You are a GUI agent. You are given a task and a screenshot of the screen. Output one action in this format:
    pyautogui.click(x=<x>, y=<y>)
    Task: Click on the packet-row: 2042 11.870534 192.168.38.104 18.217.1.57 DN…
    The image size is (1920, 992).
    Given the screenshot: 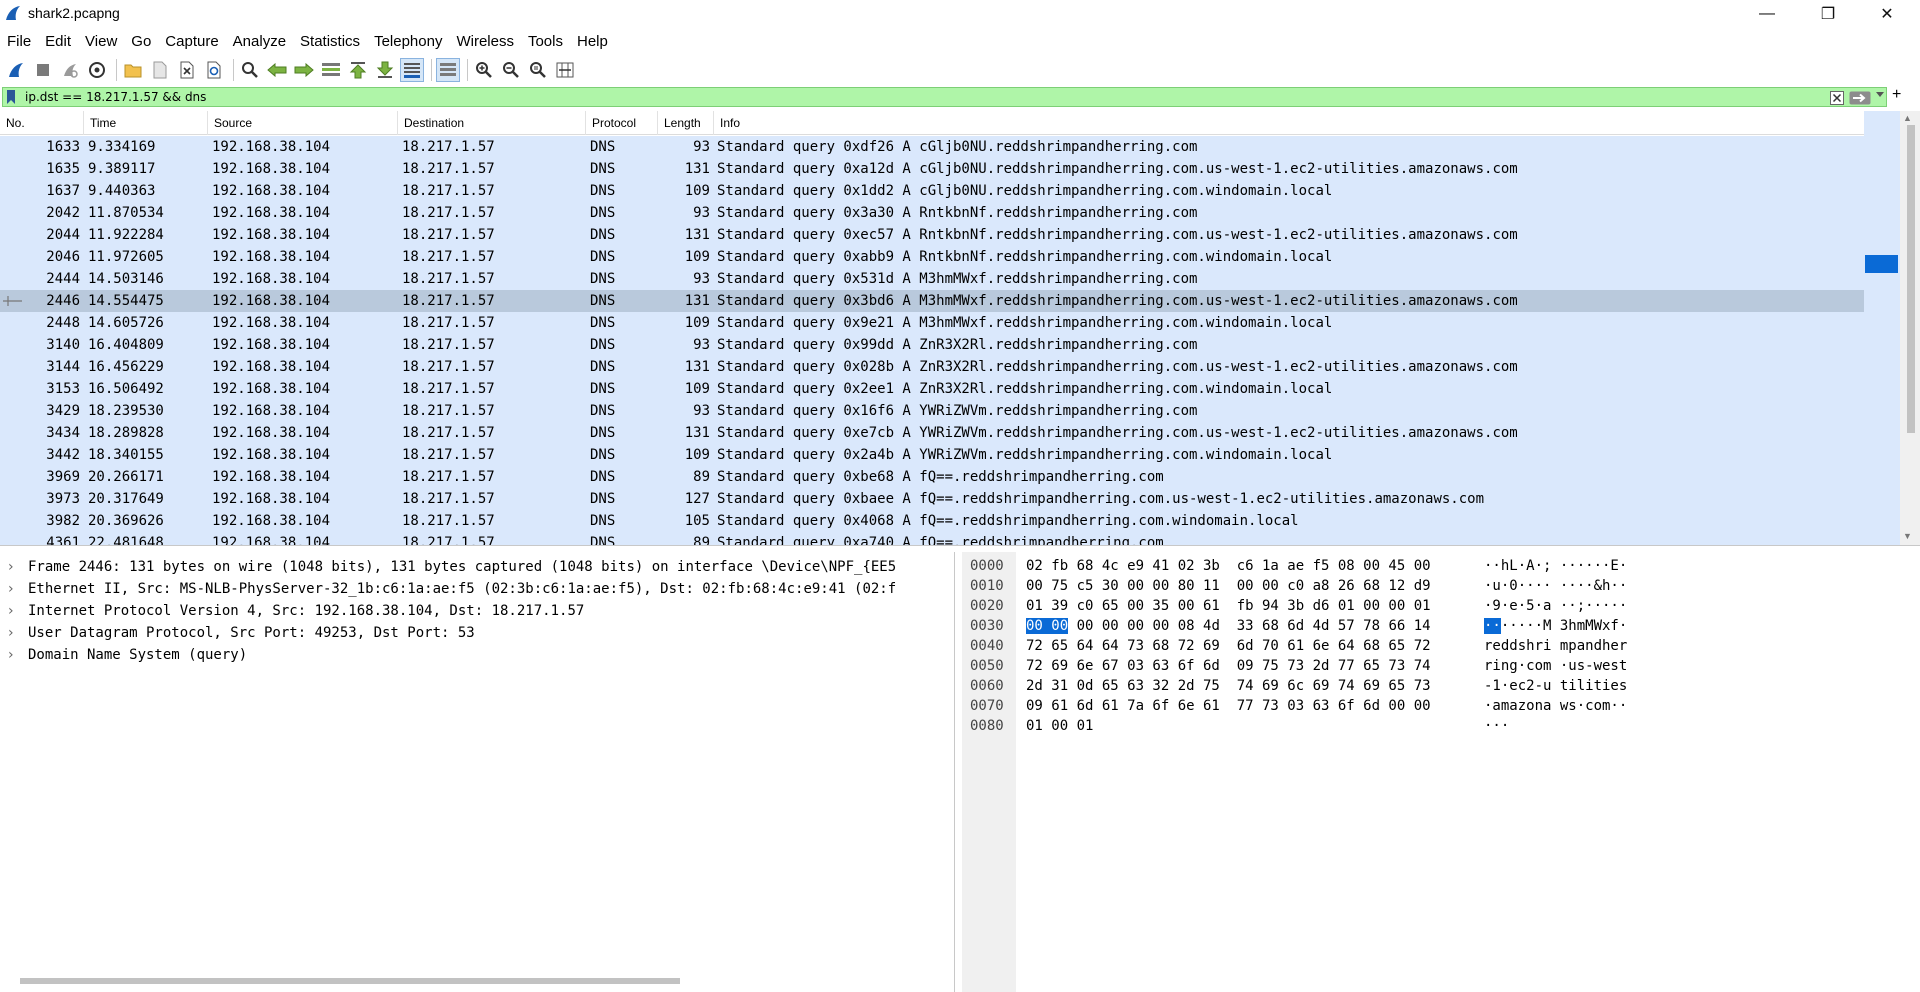 What is the action you would take?
    pyautogui.click(x=932, y=213)
    